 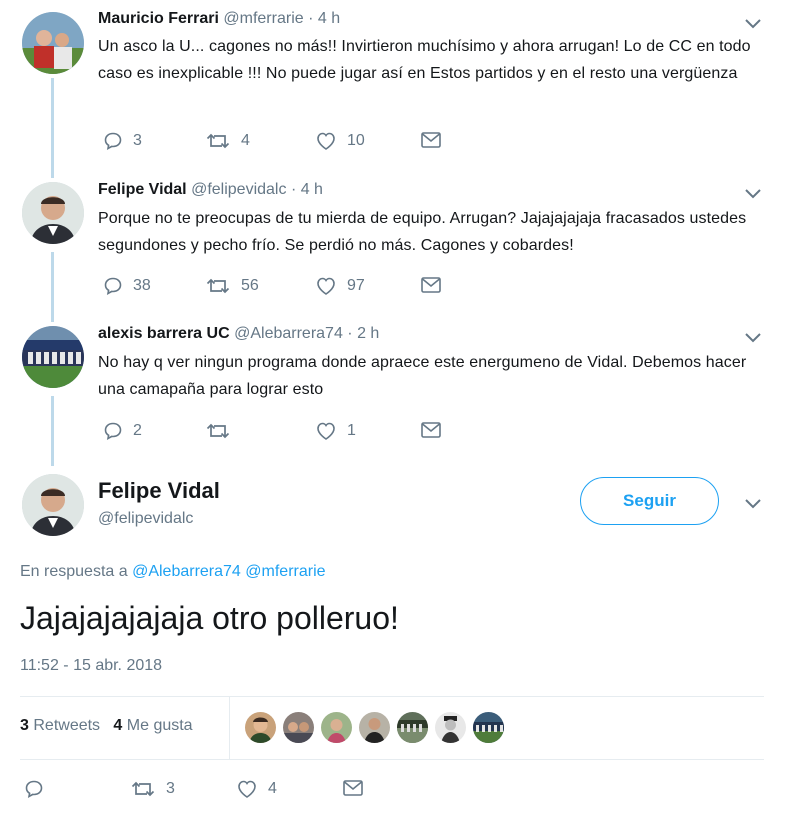 What do you see at coordinates (356, 285) in the screenshot?
I see `like-count: 97` at bounding box center [356, 285].